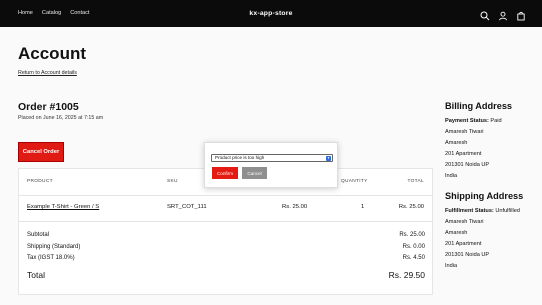 The image size is (542, 305). Describe the element at coordinates (485, 14) in the screenshot. I see `search-icon` at that location.